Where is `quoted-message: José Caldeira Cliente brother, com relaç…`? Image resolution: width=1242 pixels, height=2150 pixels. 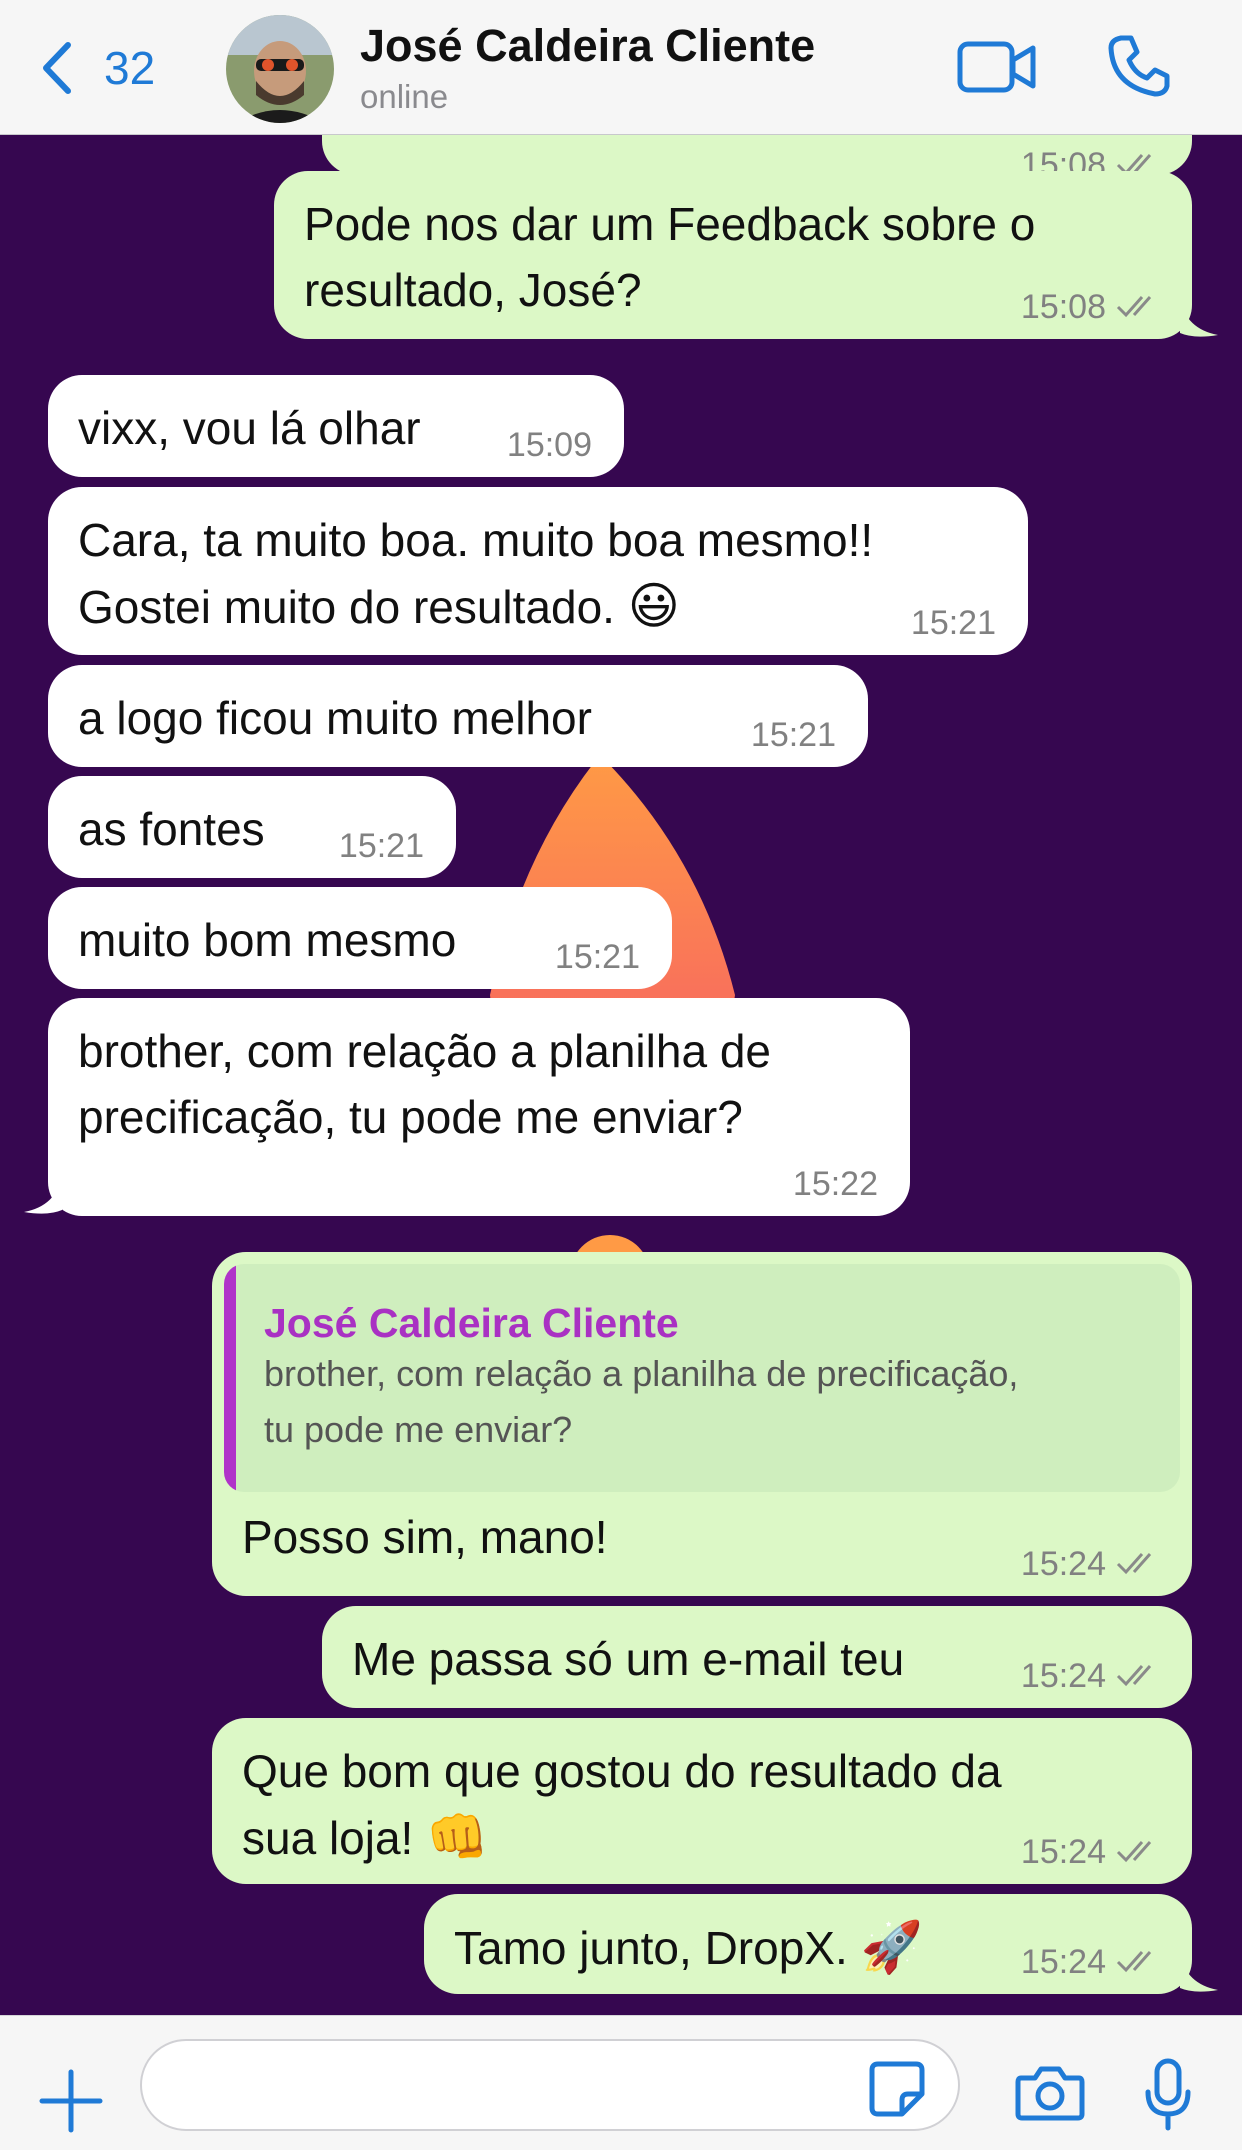 quoted-message: José Caldeira Cliente brother, com relaç… is located at coordinates (702, 1378).